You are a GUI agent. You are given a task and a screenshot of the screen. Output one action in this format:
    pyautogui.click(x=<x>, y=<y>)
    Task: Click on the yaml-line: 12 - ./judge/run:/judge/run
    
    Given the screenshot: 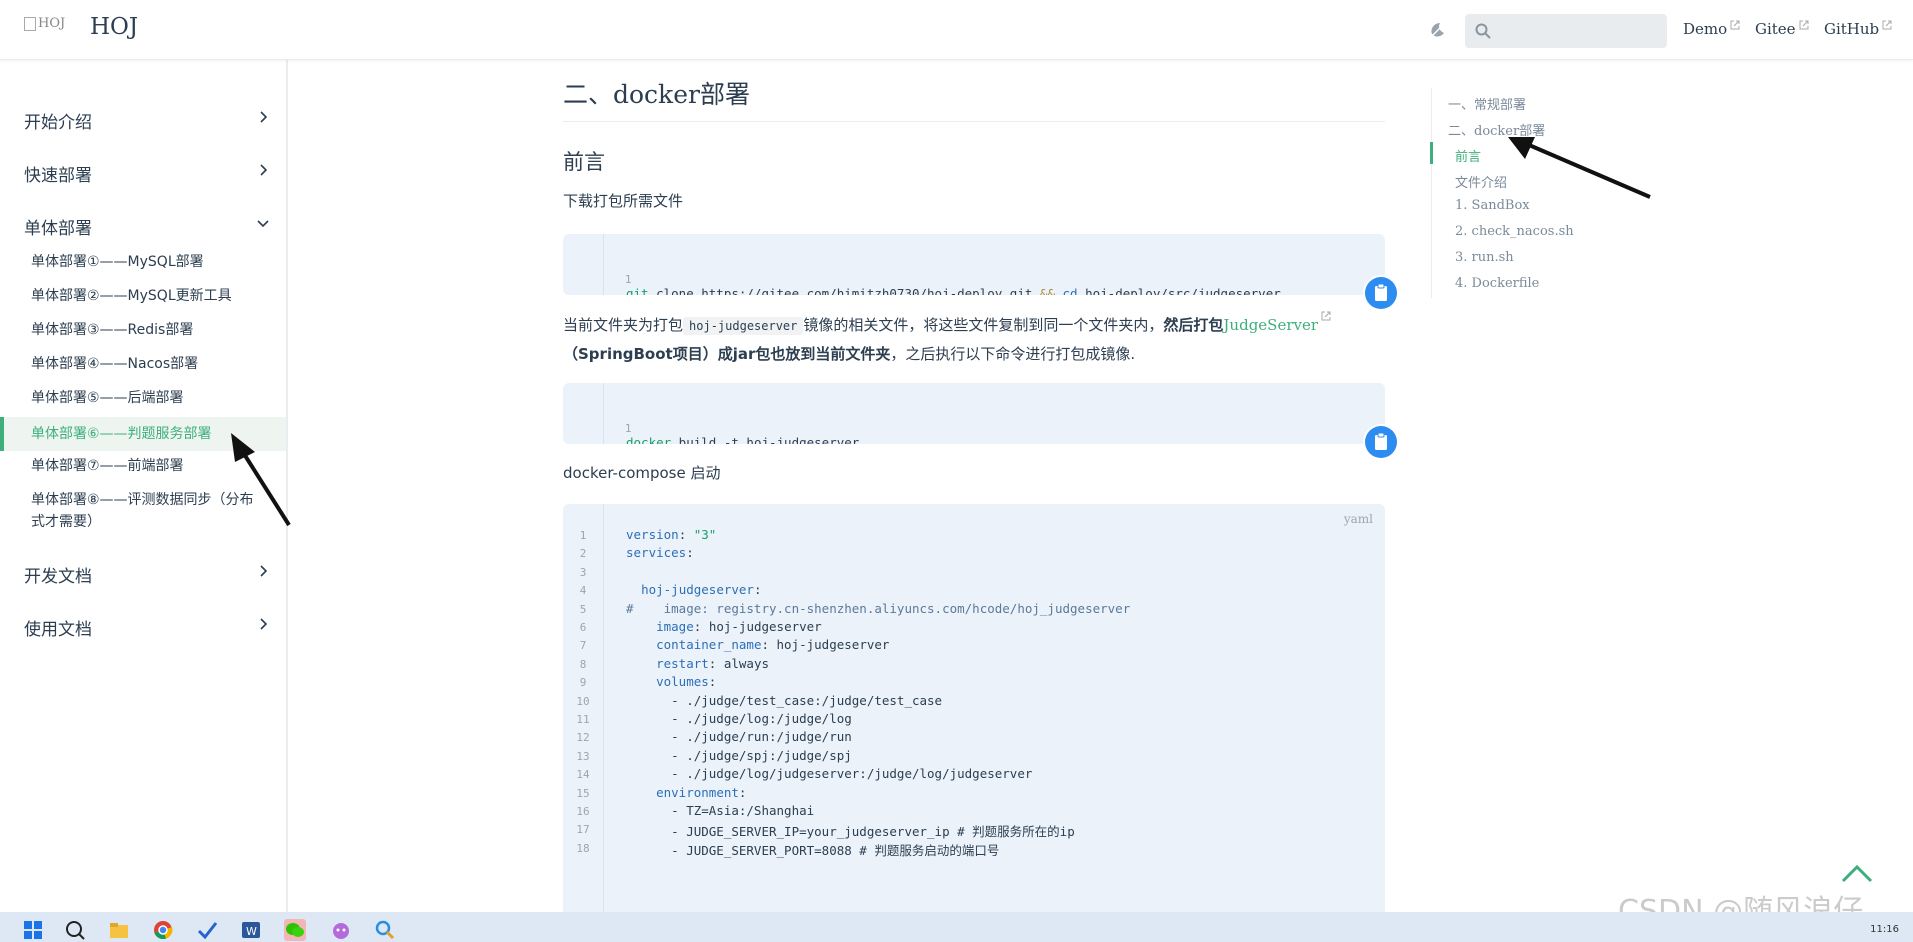 What is the action you would take?
    pyautogui.click(x=707, y=736)
    